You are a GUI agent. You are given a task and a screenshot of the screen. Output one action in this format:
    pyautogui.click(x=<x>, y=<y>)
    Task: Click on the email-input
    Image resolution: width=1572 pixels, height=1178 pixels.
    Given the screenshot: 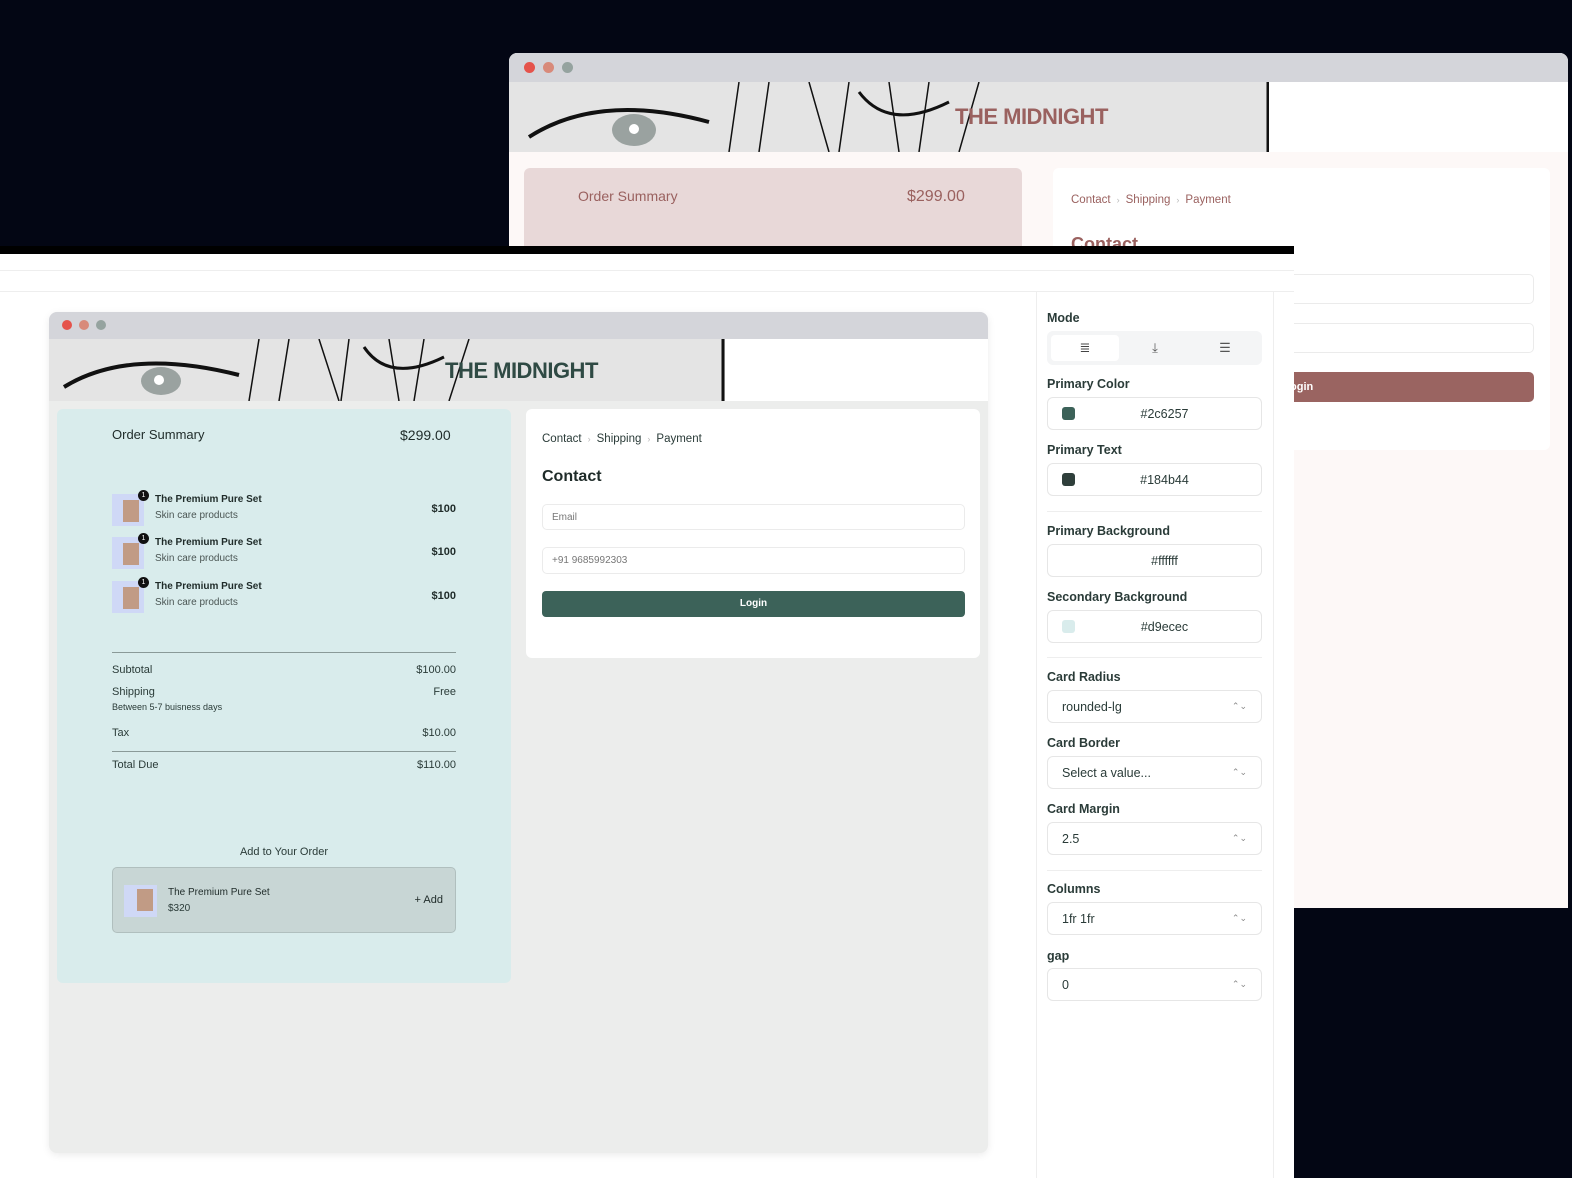 What is the action you would take?
    pyautogui.click(x=1406, y=289)
    